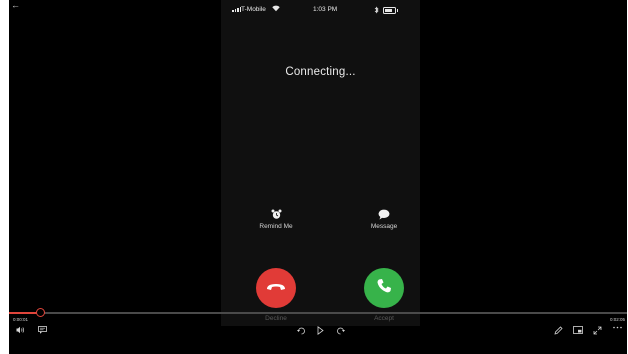 This screenshot has width=628, height=354. I want to click on message-button: Message, so click(384, 219).